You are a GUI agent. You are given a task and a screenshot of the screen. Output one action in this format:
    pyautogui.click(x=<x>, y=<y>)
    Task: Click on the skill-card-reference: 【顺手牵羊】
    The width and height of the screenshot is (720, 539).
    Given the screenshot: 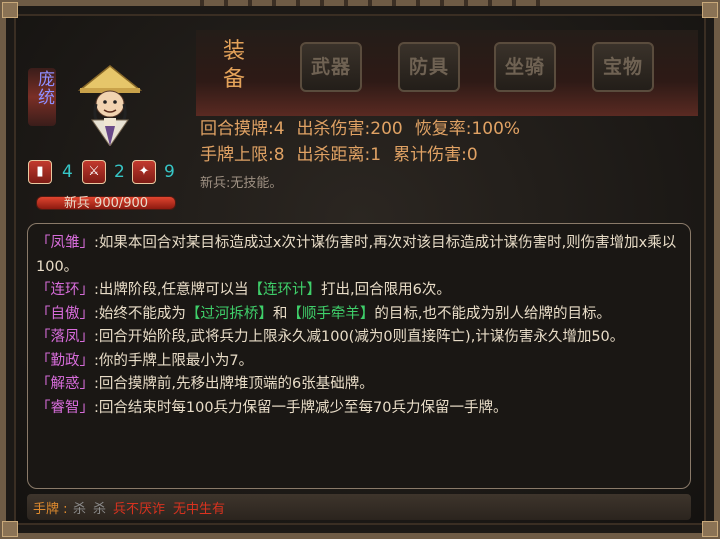 What is the action you would take?
    pyautogui.click(x=331, y=313)
    